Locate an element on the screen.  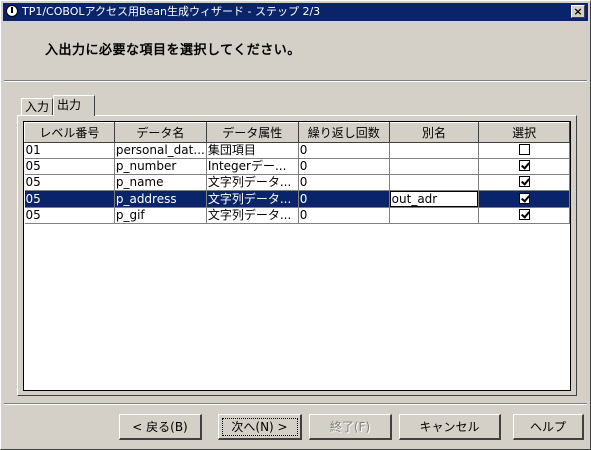
table-row: 05 p_number Integerデー... 0 is located at coordinates (297, 166).